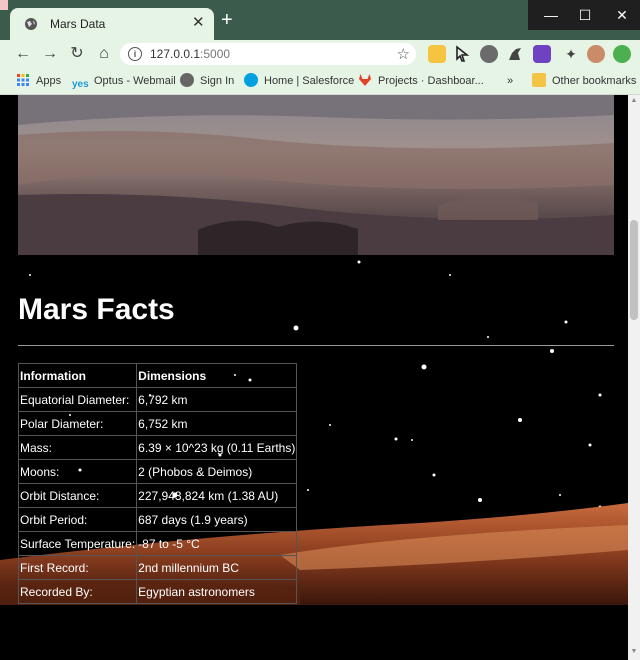 This screenshot has height=660, width=640. What do you see at coordinates (77, 519) in the screenshot?
I see `row-label: Orbit Period:` at bounding box center [77, 519].